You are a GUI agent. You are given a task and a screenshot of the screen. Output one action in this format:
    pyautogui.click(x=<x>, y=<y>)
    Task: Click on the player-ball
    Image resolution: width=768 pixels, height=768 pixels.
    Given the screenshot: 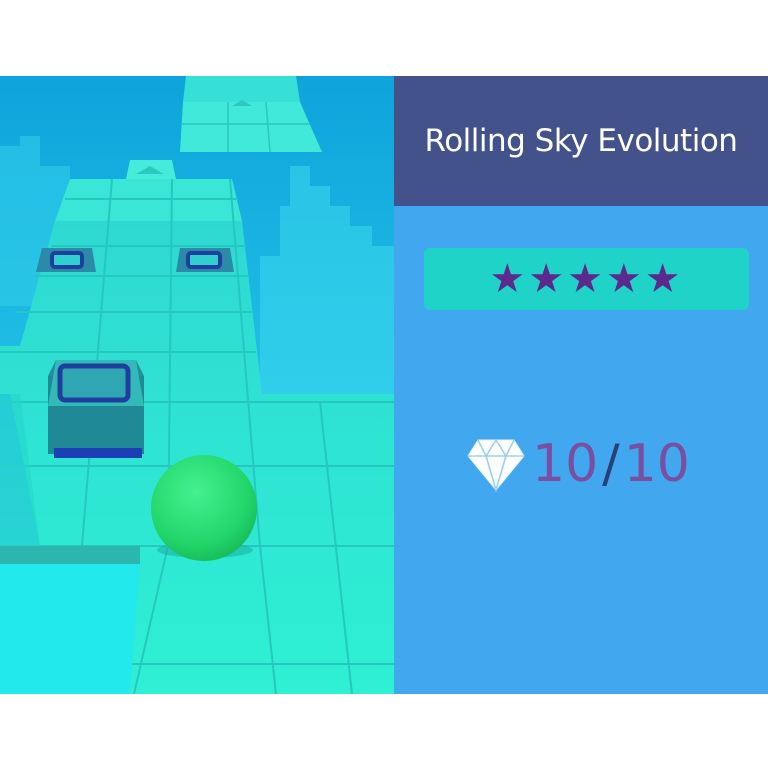 What is the action you would take?
    pyautogui.click(x=204, y=508)
    